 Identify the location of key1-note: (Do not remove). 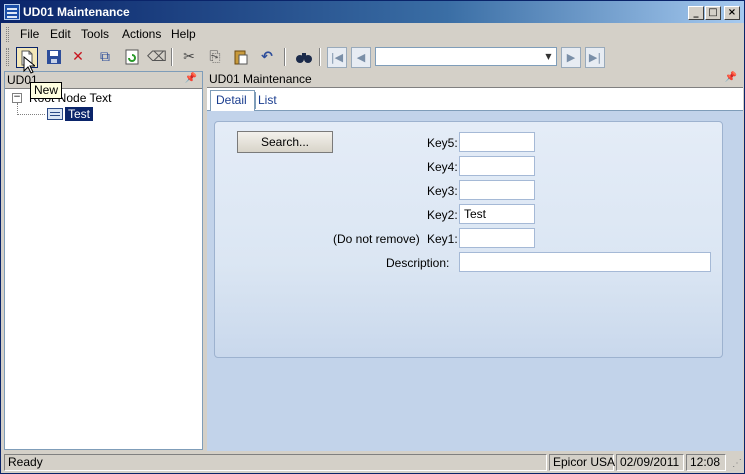
(376, 239).